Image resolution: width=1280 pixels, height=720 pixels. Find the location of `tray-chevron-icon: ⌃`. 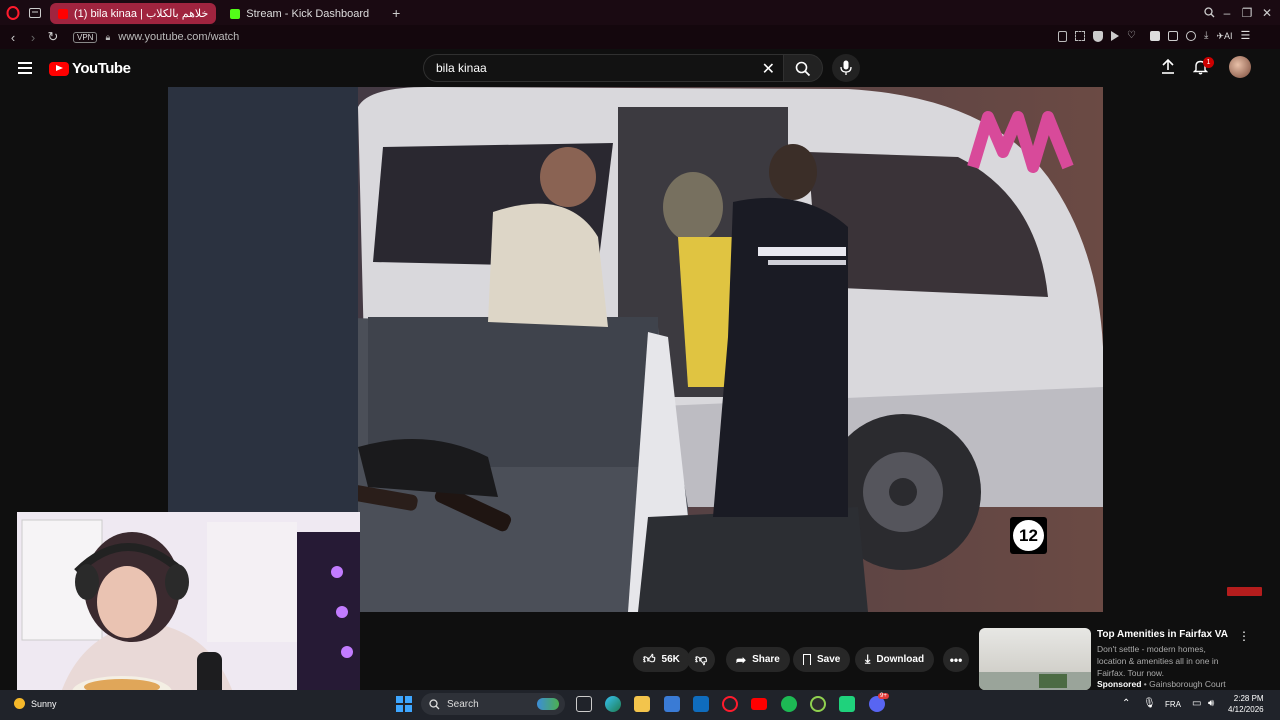

tray-chevron-icon: ⌃ is located at coordinates (1126, 703).